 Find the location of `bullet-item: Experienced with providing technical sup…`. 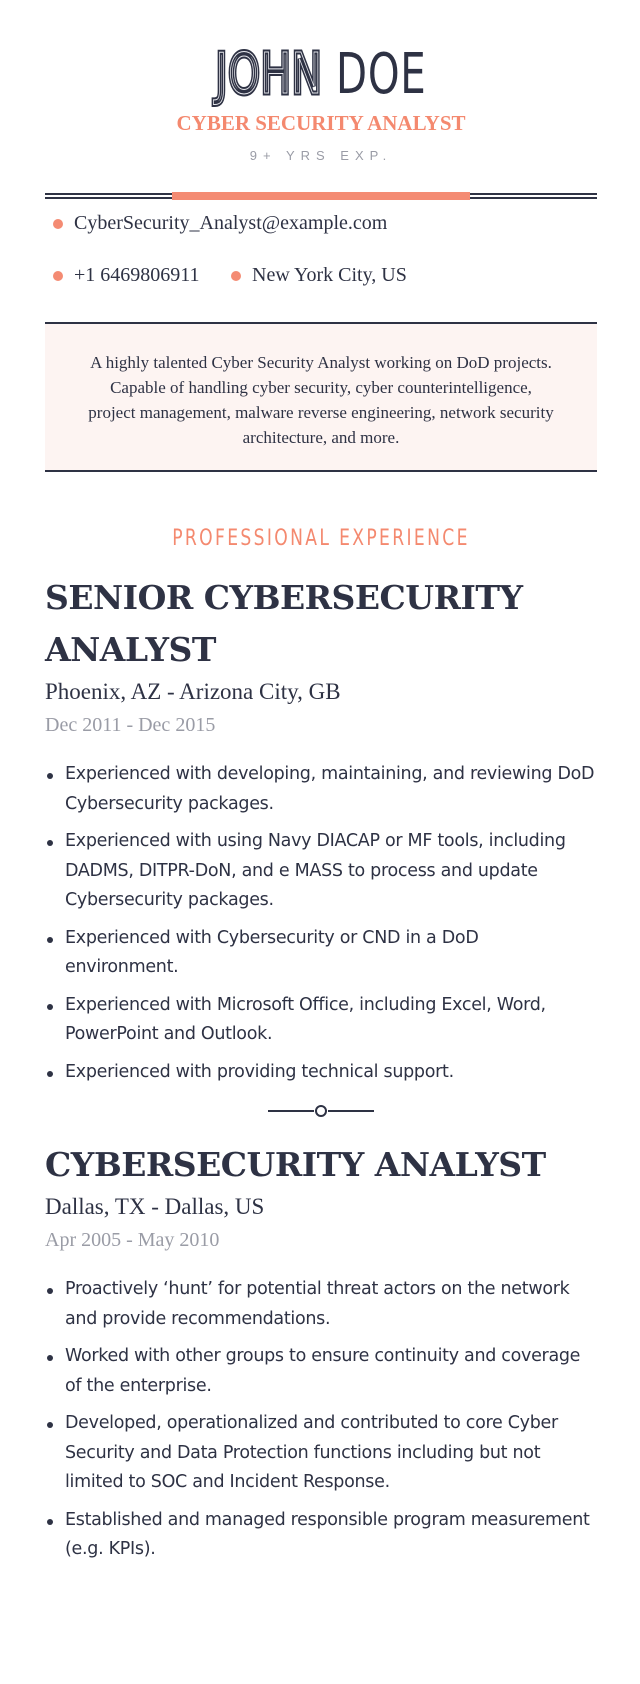

bullet-item: Experienced with providing technical sup… is located at coordinates (321, 1073).